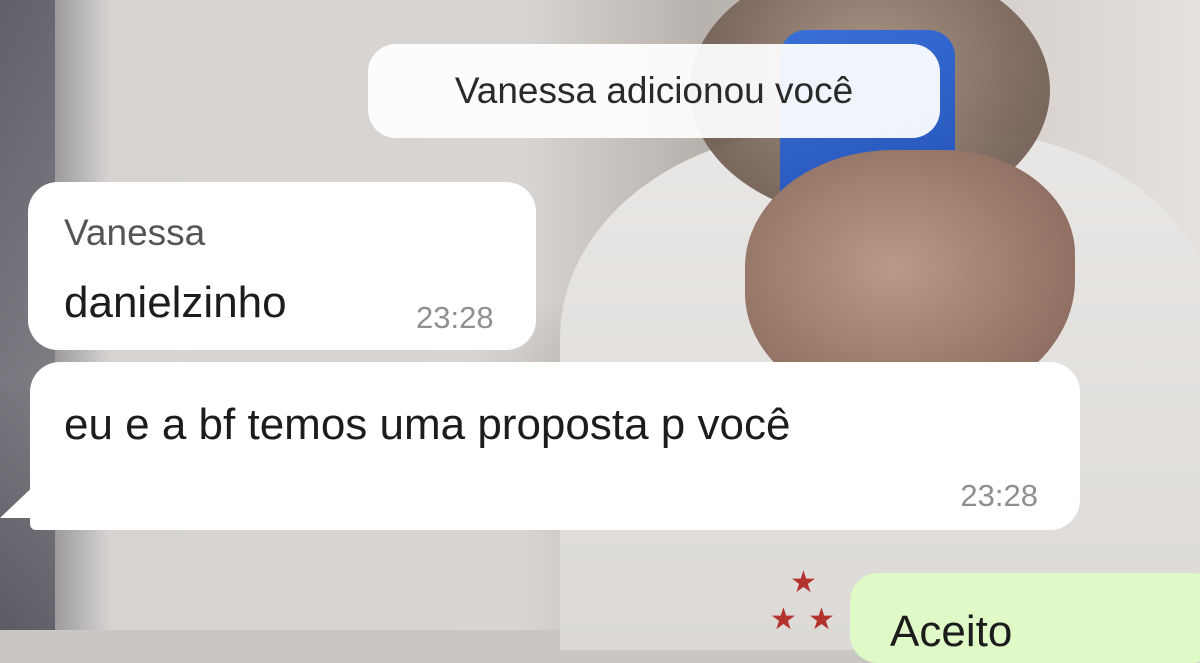 This screenshot has height=663, width=1200. What do you see at coordinates (135, 232) in the screenshot?
I see `message-sender: Vanessa` at bounding box center [135, 232].